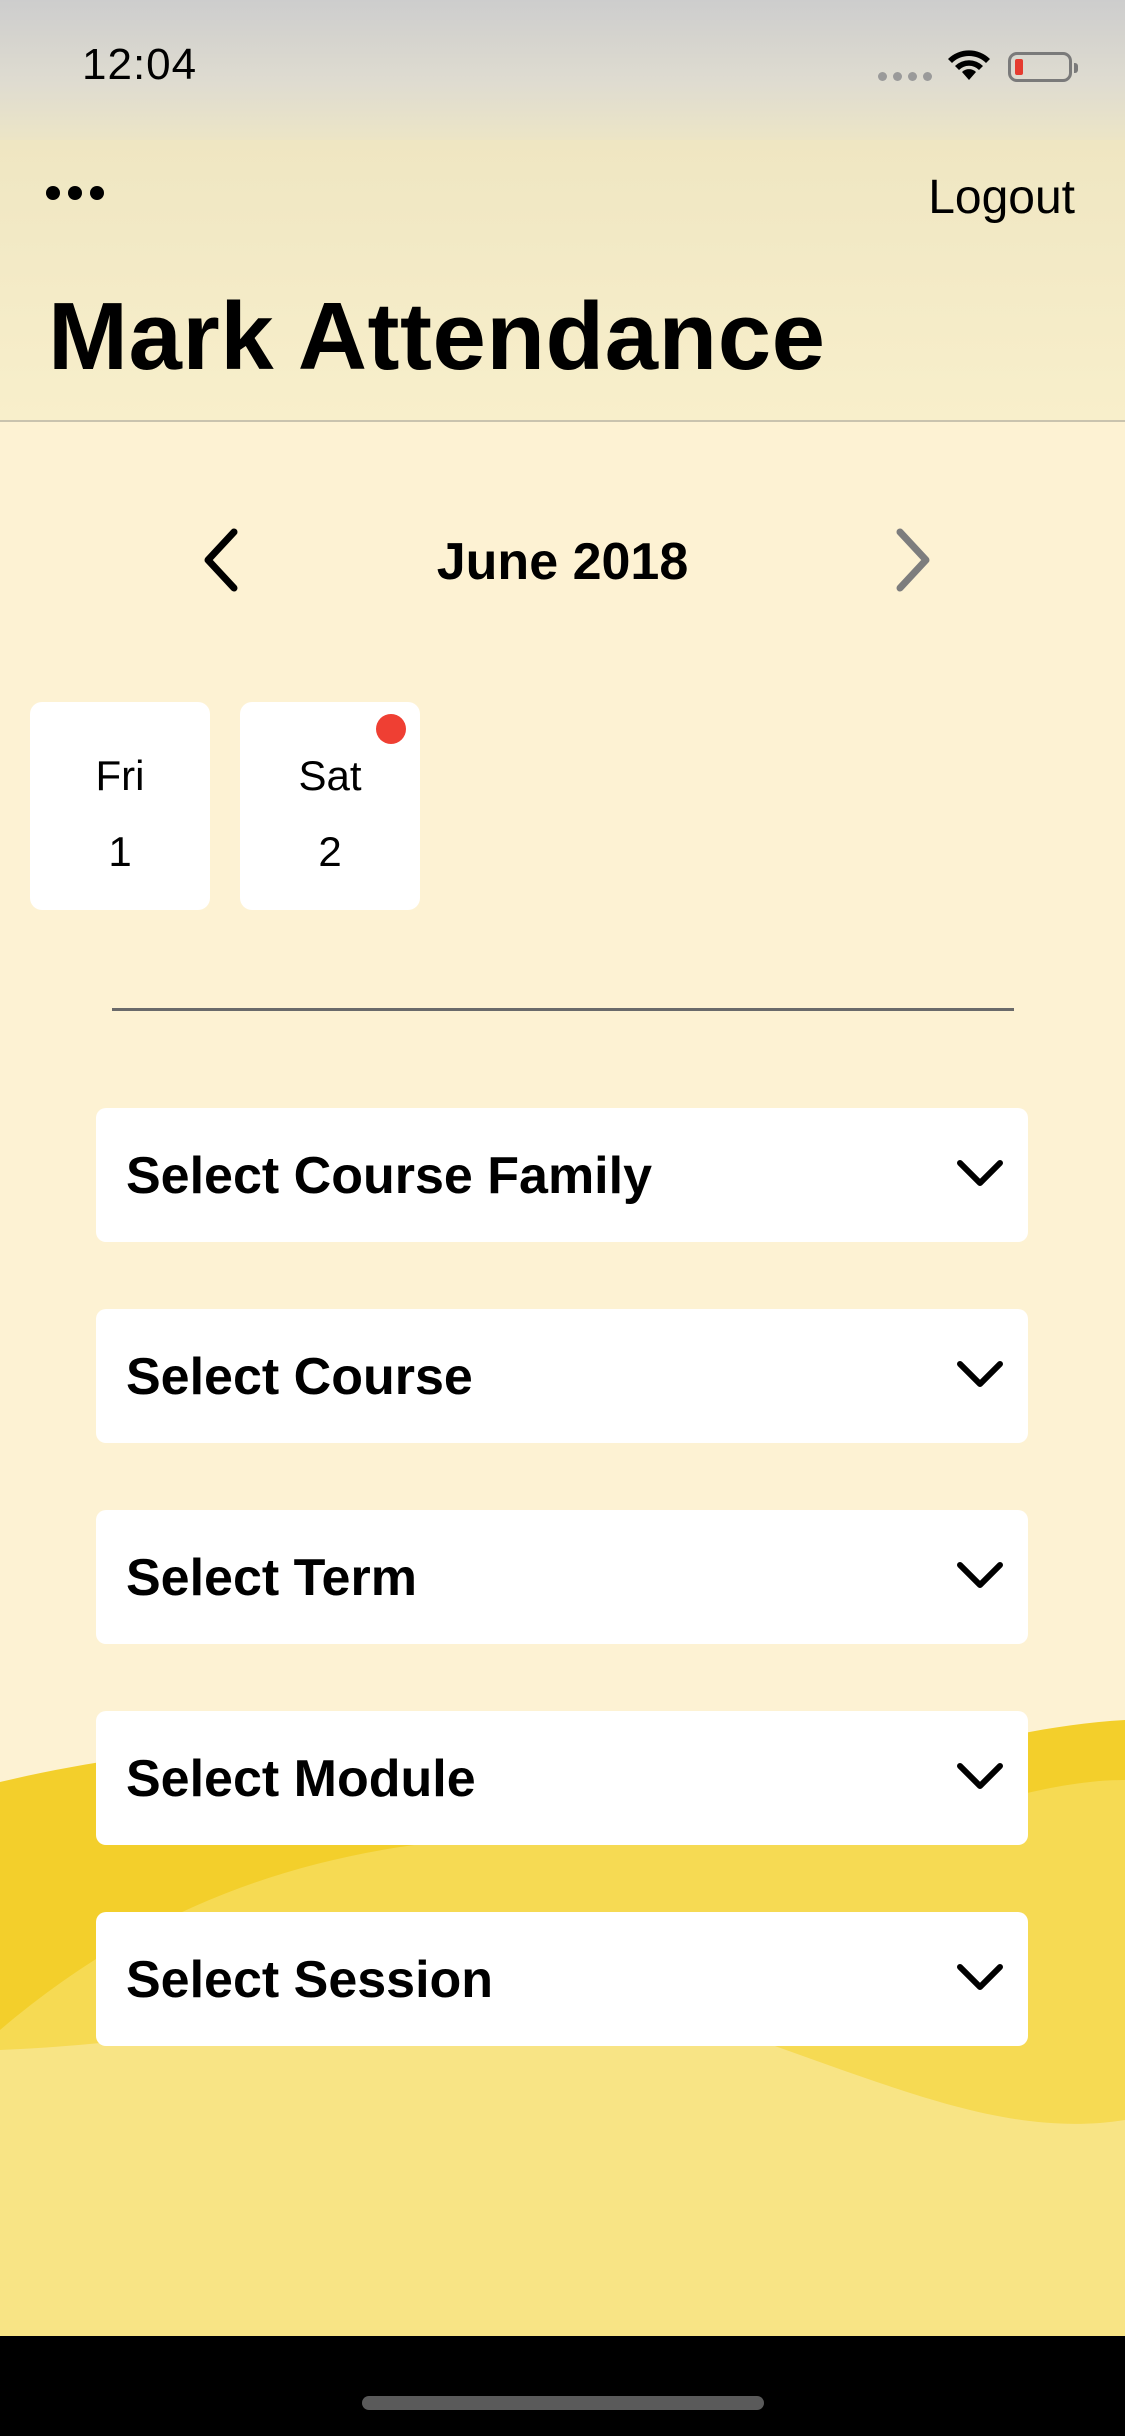 The image size is (1125, 2436). I want to click on battery-icon, so click(1043, 67).